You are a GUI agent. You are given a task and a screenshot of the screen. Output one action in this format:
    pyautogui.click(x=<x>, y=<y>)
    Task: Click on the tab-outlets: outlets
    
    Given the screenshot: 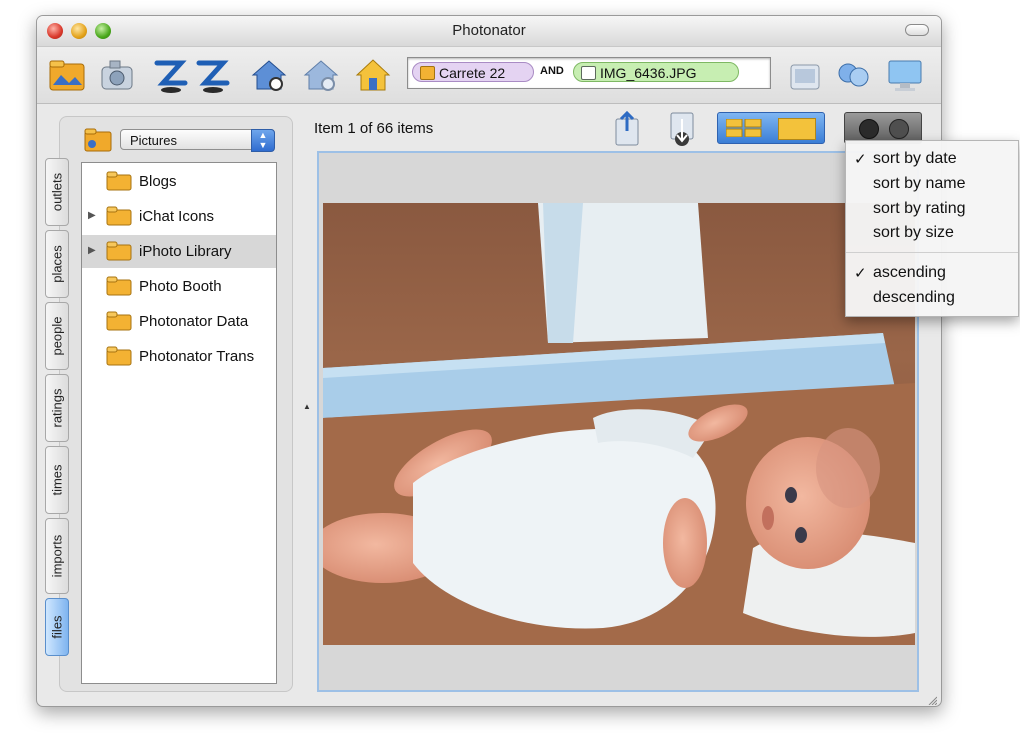 What is the action you would take?
    pyautogui.click(x=57, y=192)
    